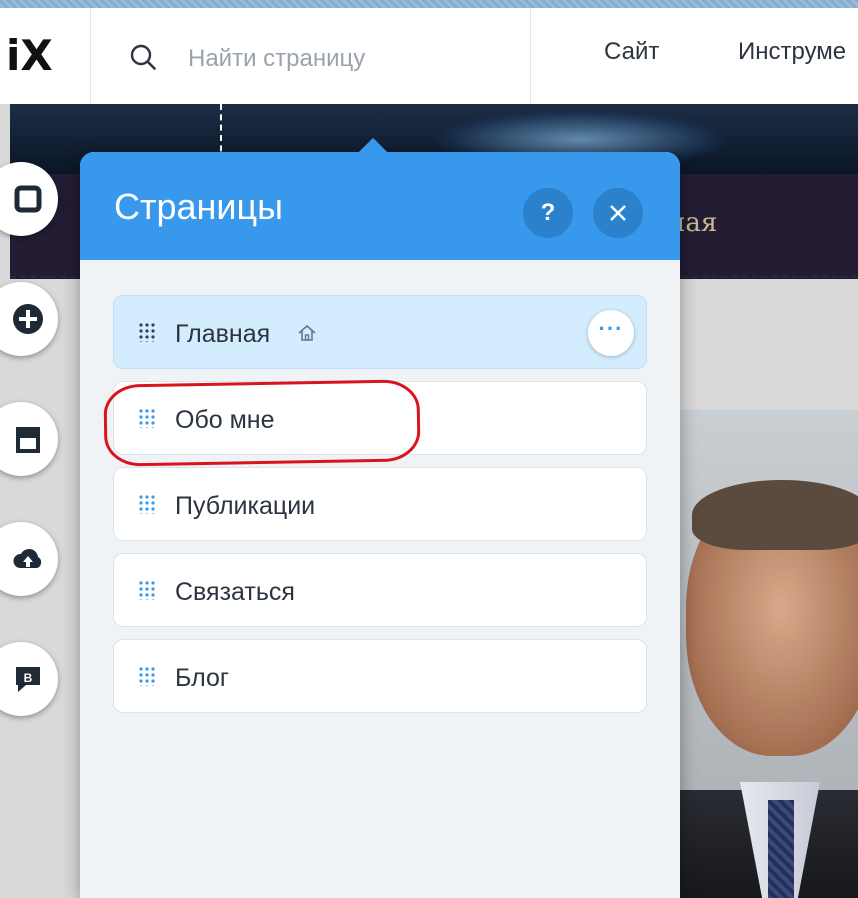 This screenshot has height=898, width=858. Describe the element at coordinates (548, 213) in the screenshot. I see `help-button: ?` at that location.